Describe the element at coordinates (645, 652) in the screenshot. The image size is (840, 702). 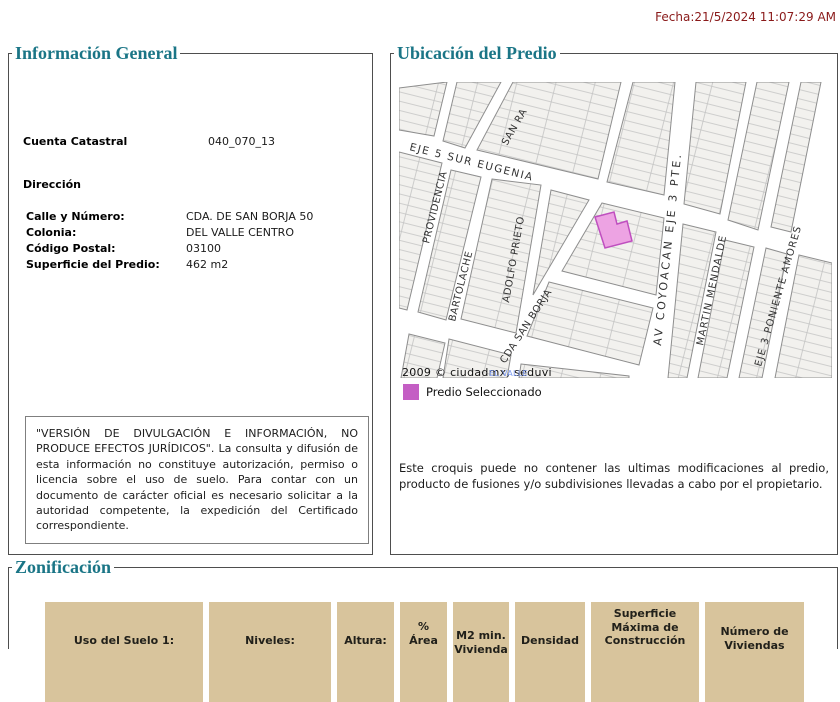
I see `zonificacion-col-superficie-maxima: Superficie Máxima de Construcción` at that location.